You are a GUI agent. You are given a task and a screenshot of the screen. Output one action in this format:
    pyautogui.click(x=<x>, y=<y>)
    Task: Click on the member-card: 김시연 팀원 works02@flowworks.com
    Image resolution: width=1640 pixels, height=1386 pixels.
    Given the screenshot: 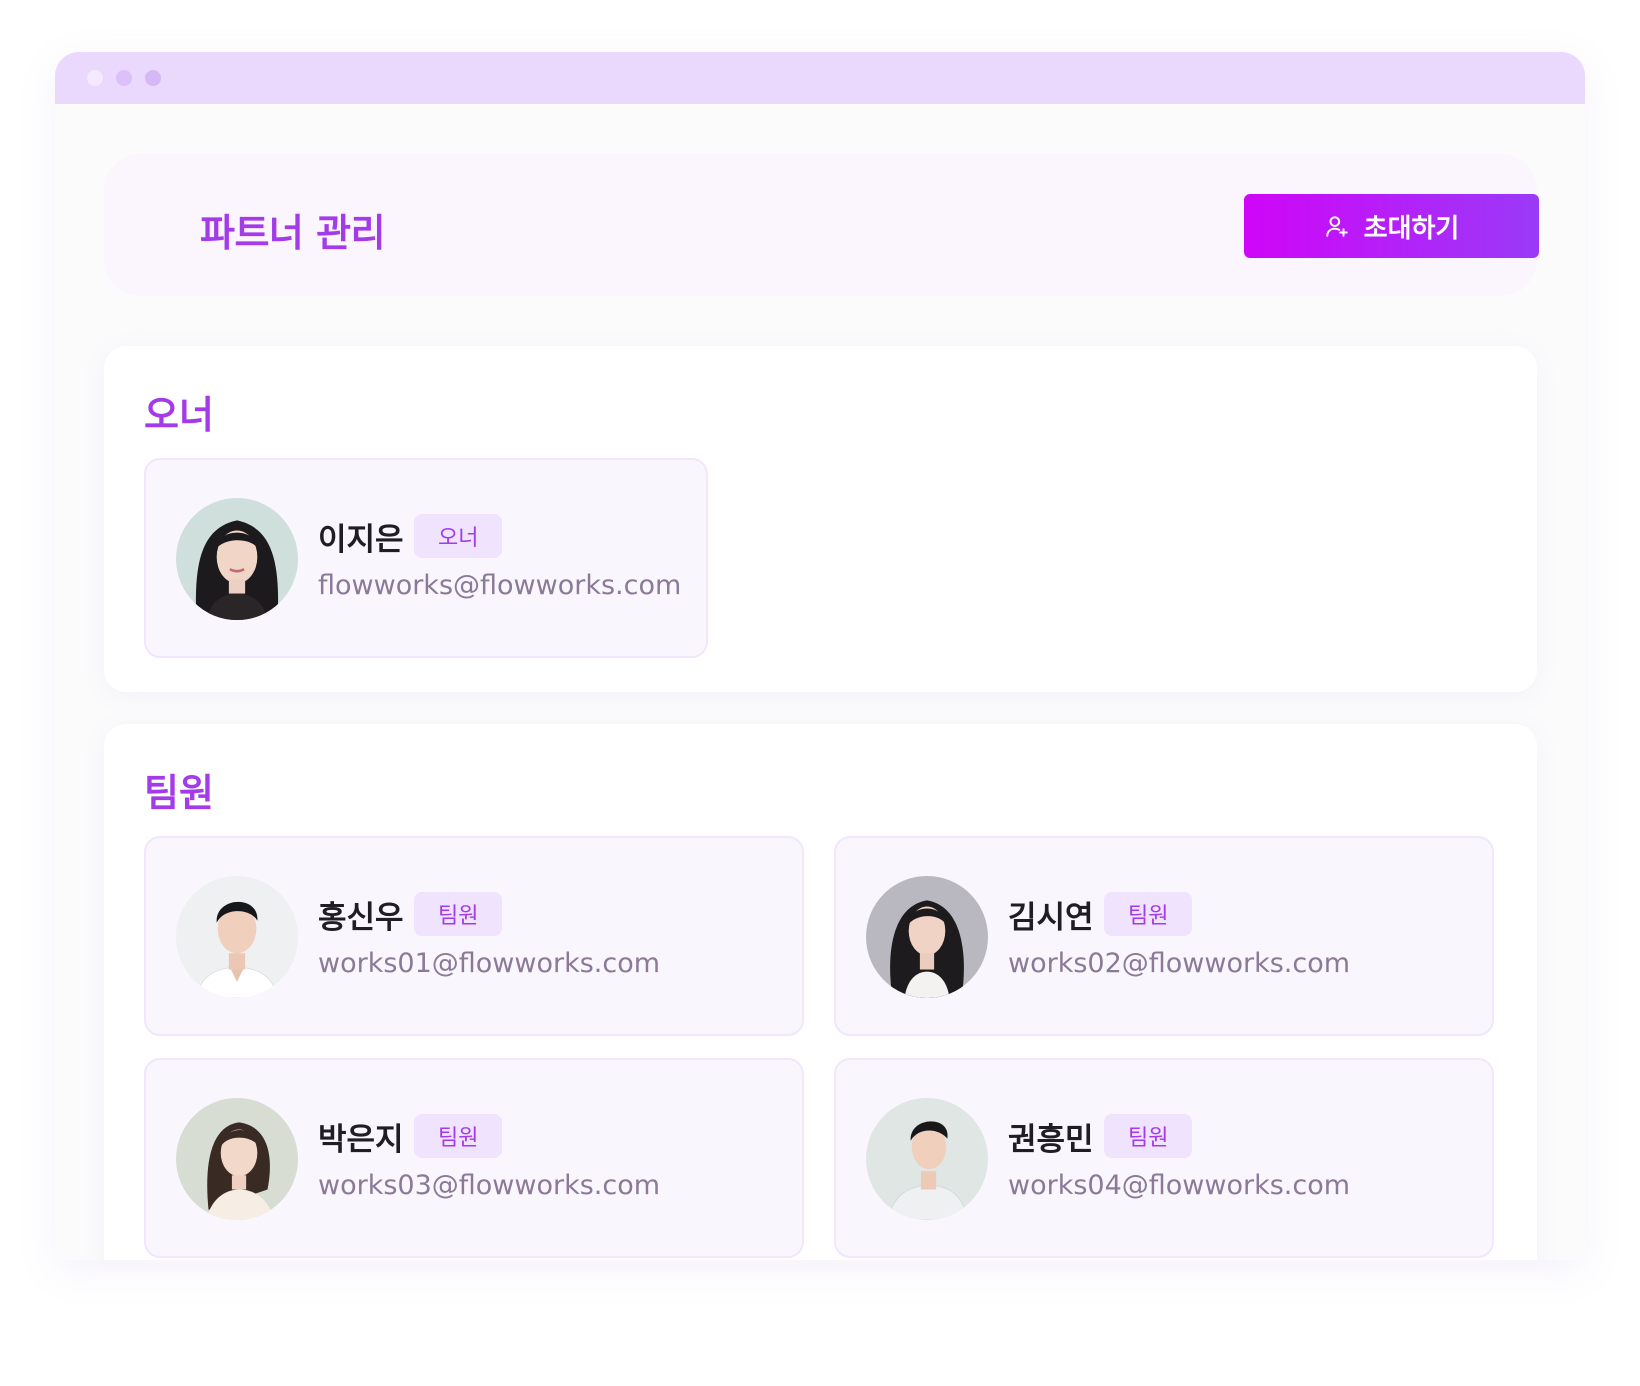 What is the action you would take?
    pyautogui.click(x=1164, y=936)
    